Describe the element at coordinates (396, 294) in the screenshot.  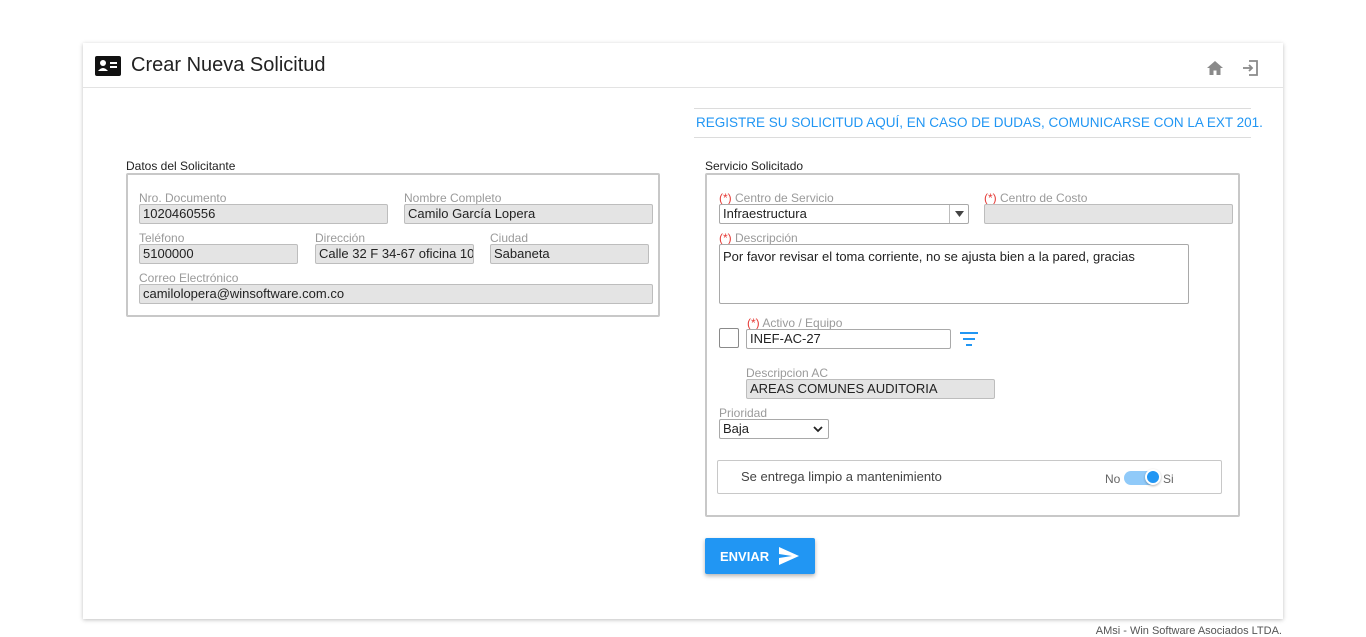
I see `correo-field: camilolopera@winsoftware.com.co` at that location.